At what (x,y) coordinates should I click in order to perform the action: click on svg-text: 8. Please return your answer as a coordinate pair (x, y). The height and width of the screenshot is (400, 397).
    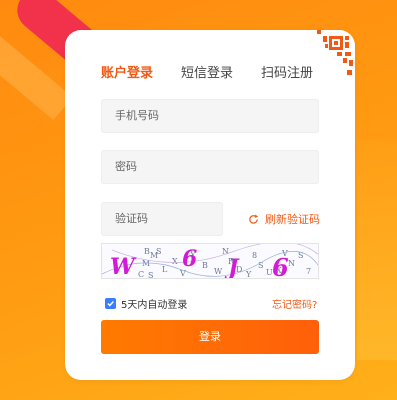
    Looking at the image, I should click on (254, 255).